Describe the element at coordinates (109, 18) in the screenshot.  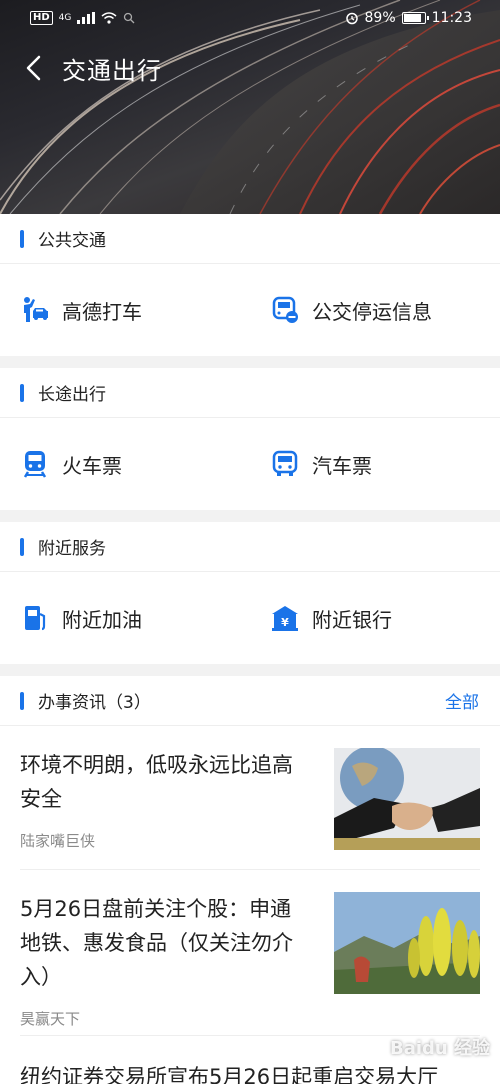
I see `wifi-icon` at that location.